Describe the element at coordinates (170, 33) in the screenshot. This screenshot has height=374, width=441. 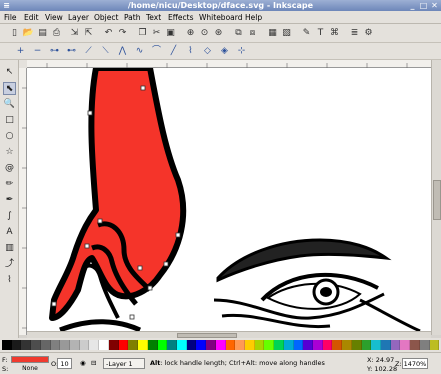
I see `paste-icon: ▣` at that location.